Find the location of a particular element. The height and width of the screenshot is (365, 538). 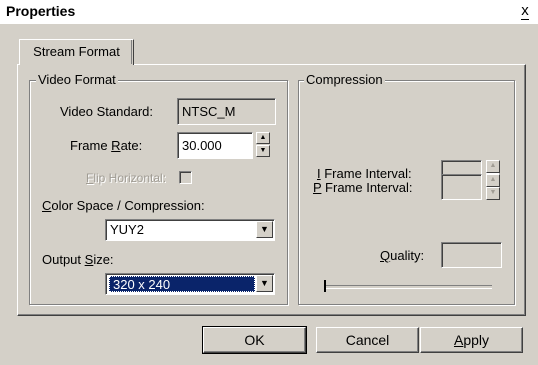

p-frame-up-button: ▲ is located at coordinates (493, 180).